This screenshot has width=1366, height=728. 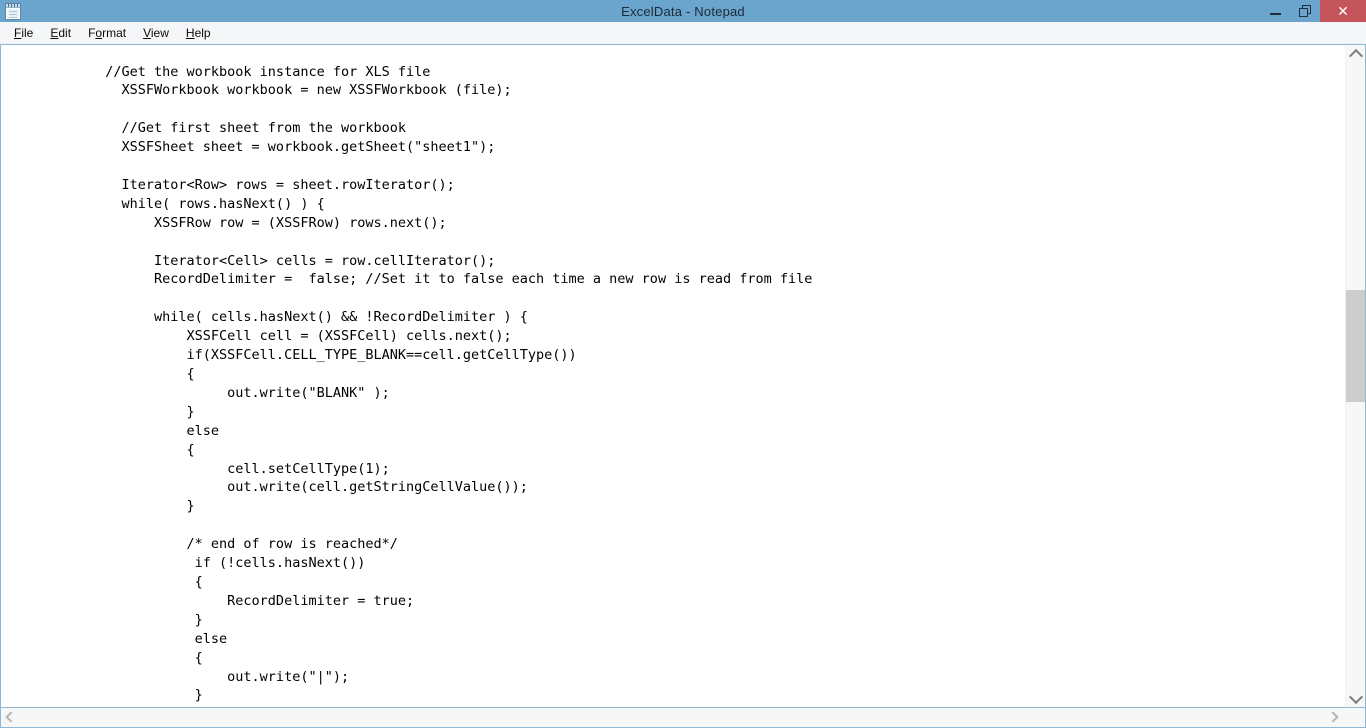 What do you see at coordinates (114, 32) in the screenshot?
I see `menu-rest-format: rmat` at bounding box center [114, 32].